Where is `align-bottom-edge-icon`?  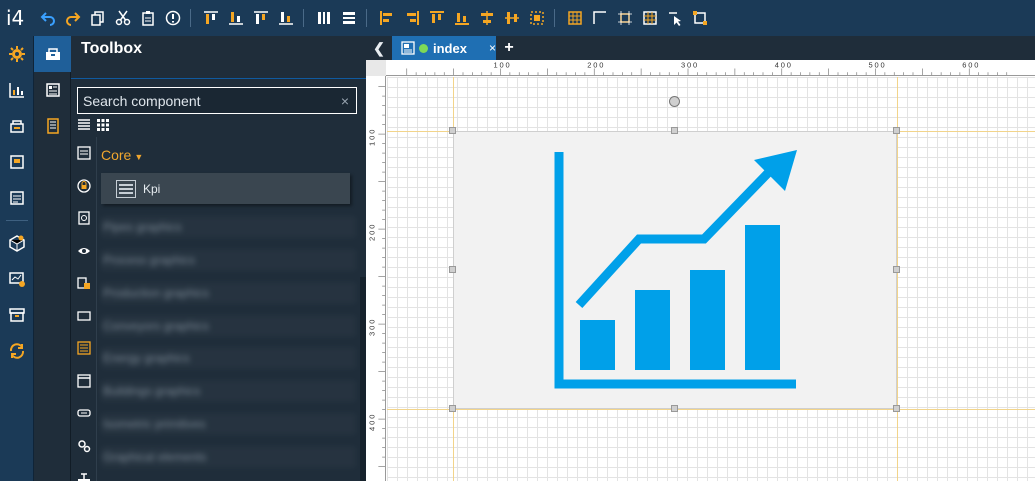 align-bottom-edge-icon is located at coordinates (462, 18).